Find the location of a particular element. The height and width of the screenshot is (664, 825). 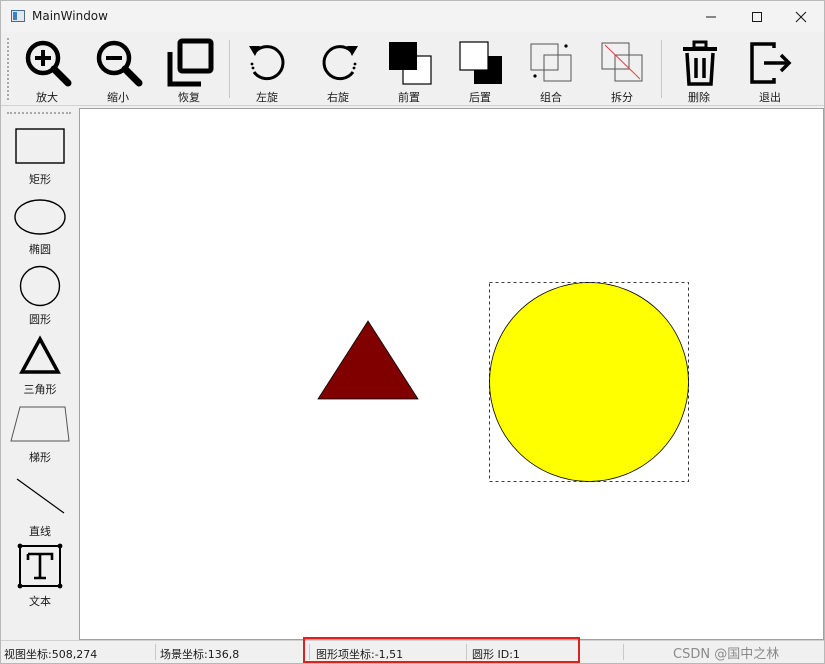

rotate-left-icon is located at coordinates (267, 63).